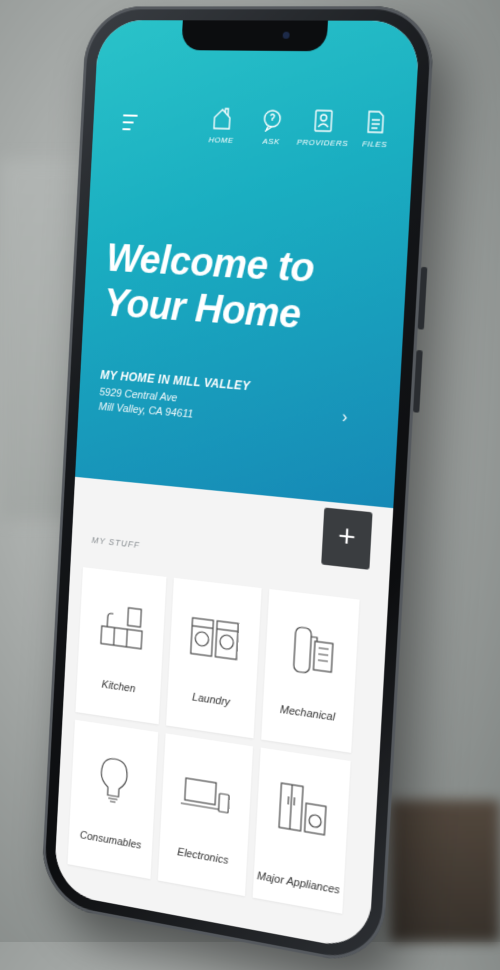 The width and height of the screenshot is (500, 970). I want to click on nav-item-home: HOME, so click(222, 125).